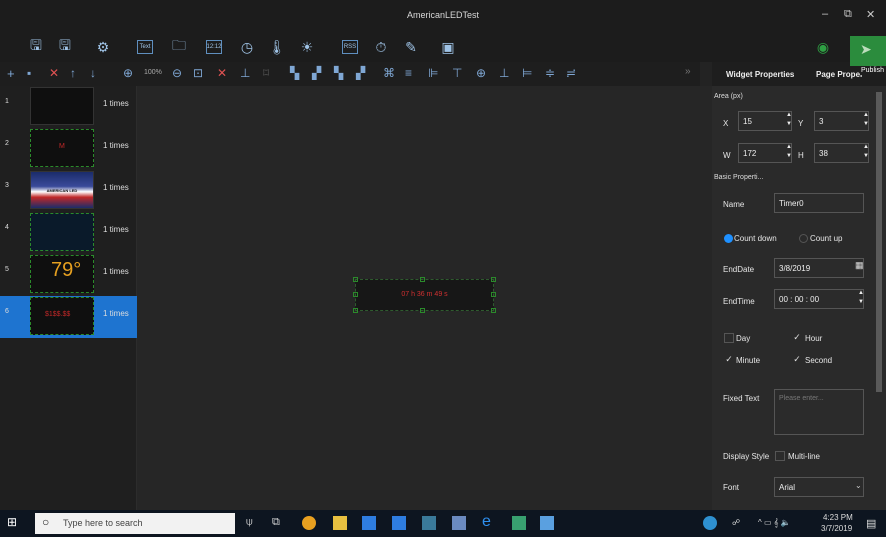 This screenshot has height=537, width=886. I want to click on x-input: 15, so click(765, 121).